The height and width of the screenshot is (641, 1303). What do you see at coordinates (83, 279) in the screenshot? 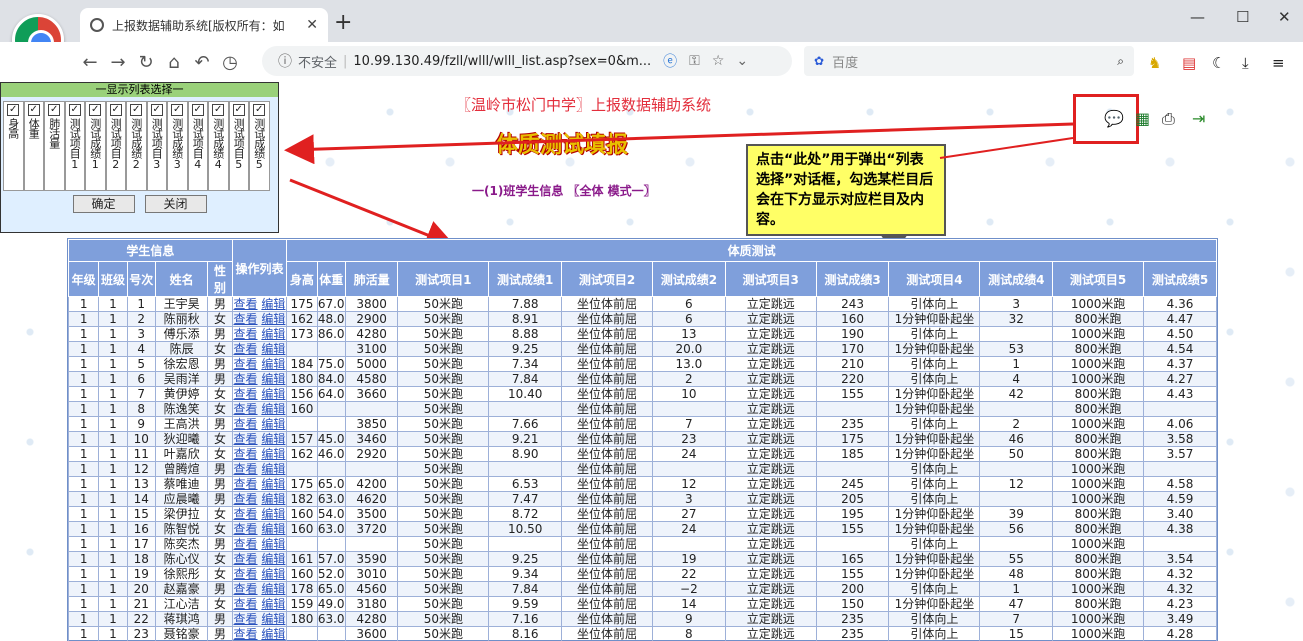
I see `column-header: 年级` at bounding box center [83, 279].